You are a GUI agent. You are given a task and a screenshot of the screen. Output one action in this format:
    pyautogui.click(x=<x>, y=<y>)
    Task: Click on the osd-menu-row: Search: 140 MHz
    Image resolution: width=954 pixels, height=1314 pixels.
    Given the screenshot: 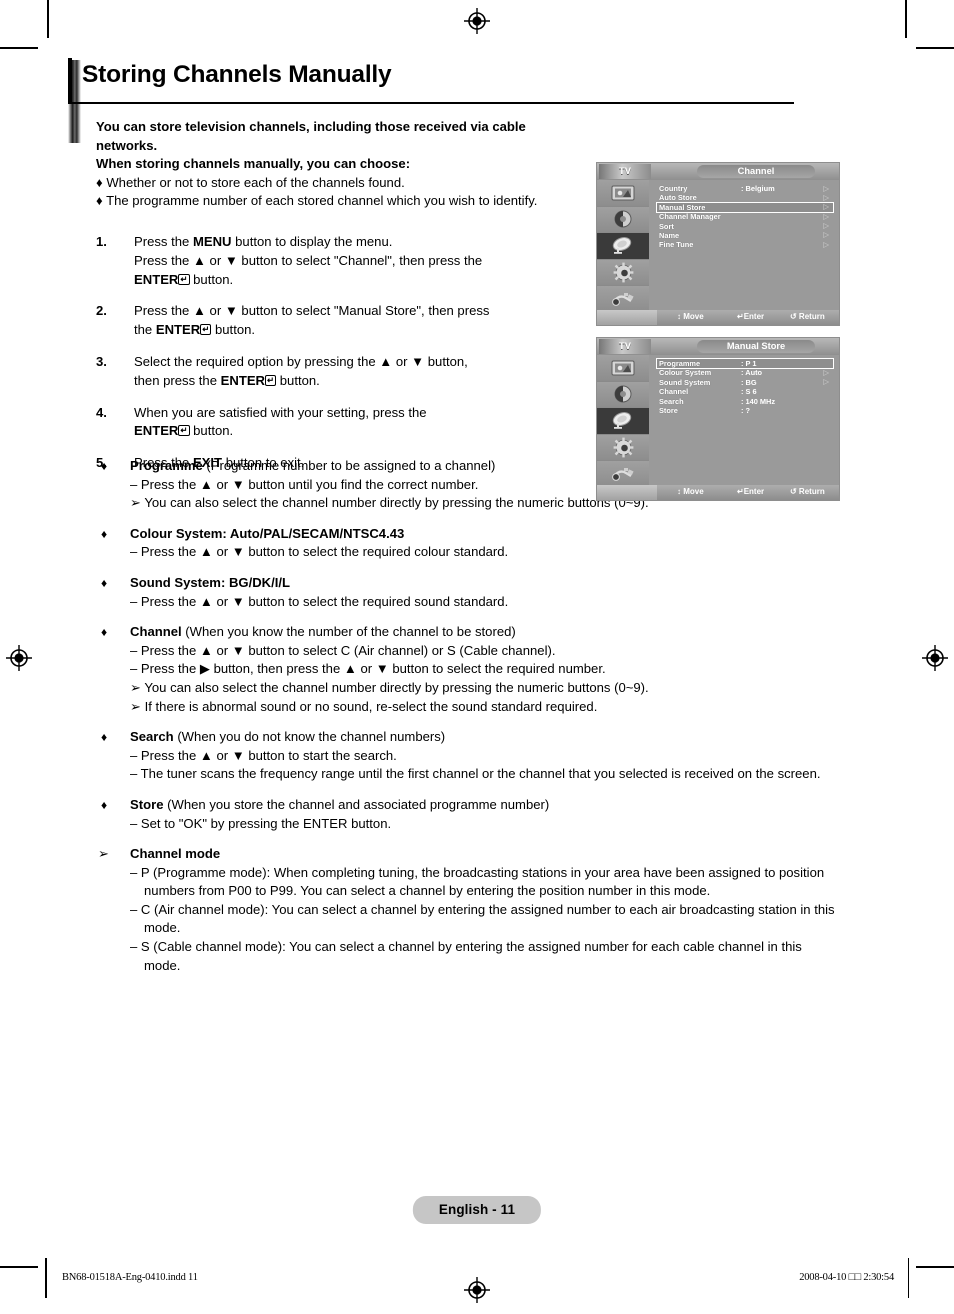 What is the action you would take?
    pyautogui.click(x=745, y=401)
    